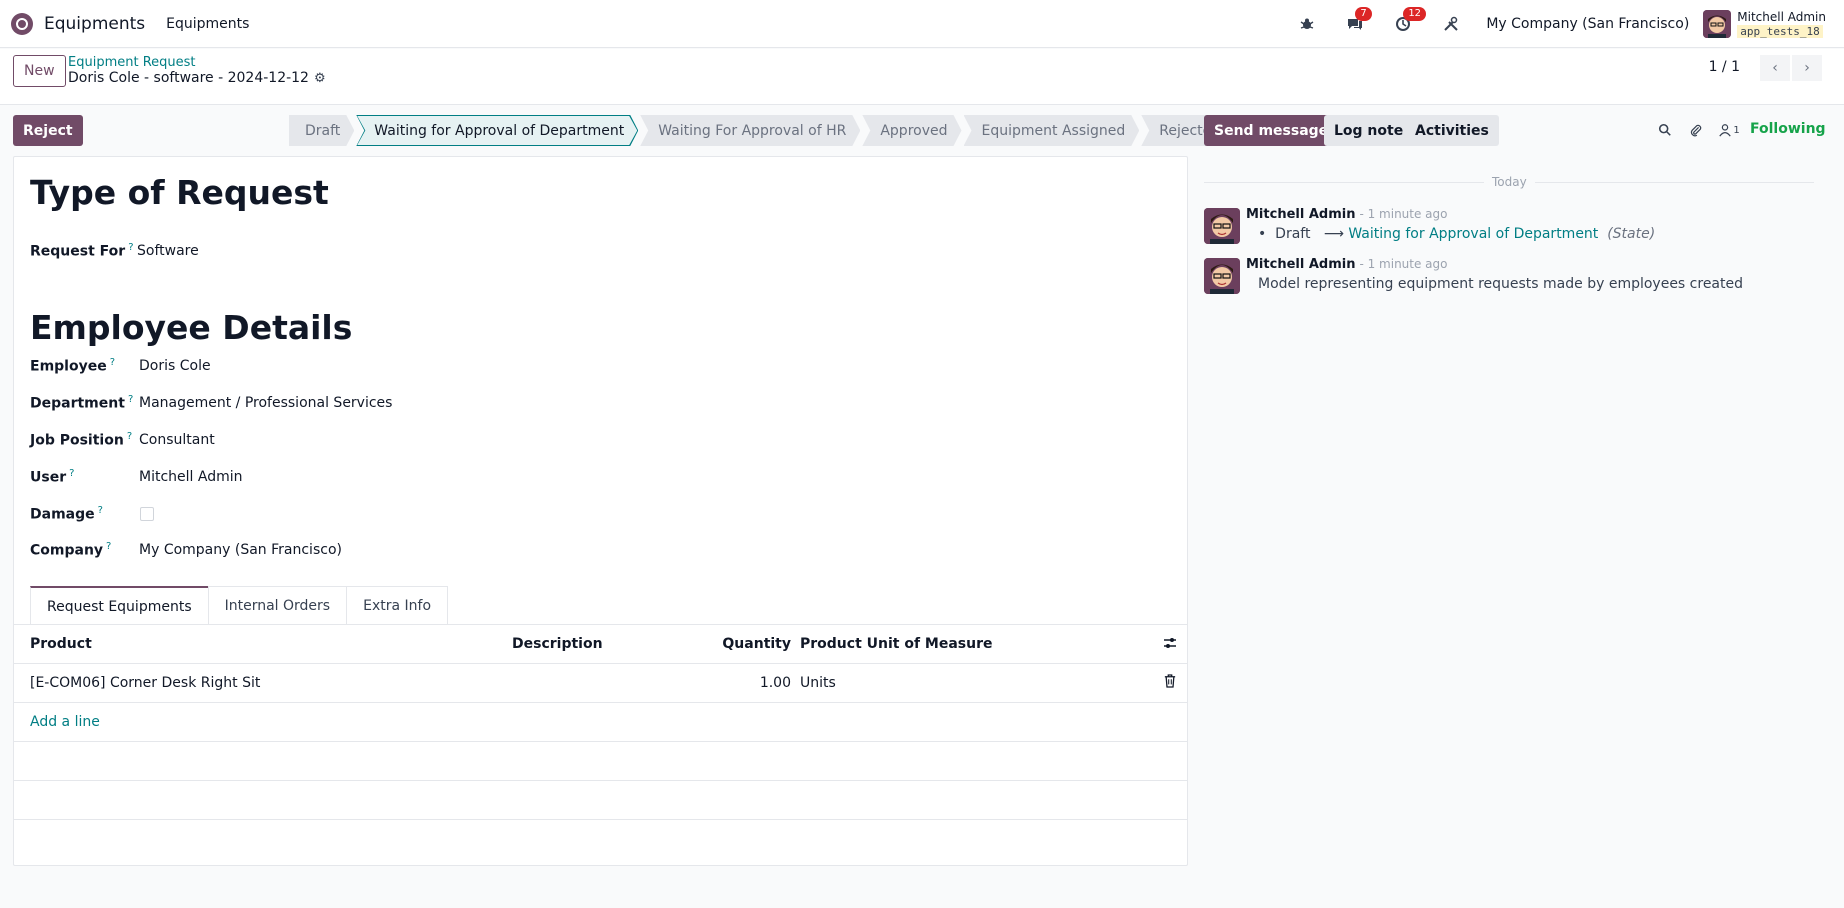 The image size is (1844, 908). Describe the element at coordinates (119, 605) in the screenshot. I see `tab-request-equipments: Request Equipments` at that location.